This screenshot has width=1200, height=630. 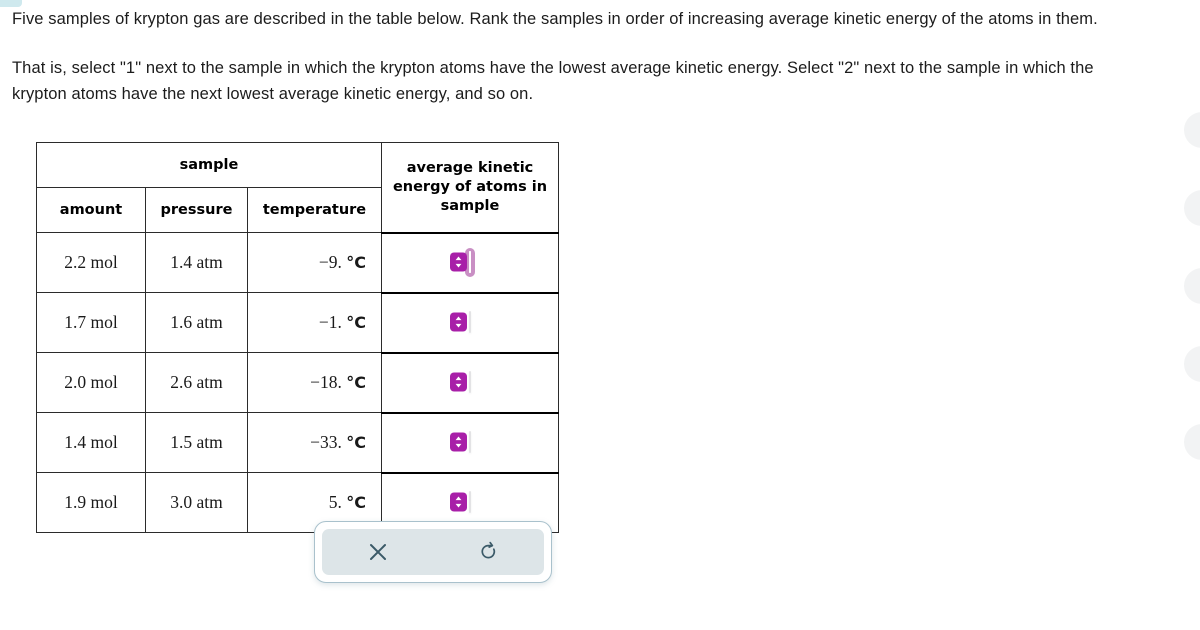 I want to click on header-pressure: pressure, so click(x=196, y=210).